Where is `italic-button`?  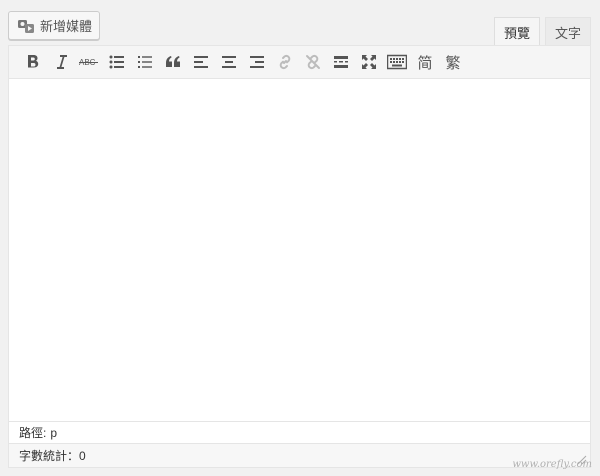 italic-button is located at coordinates (61, 62).